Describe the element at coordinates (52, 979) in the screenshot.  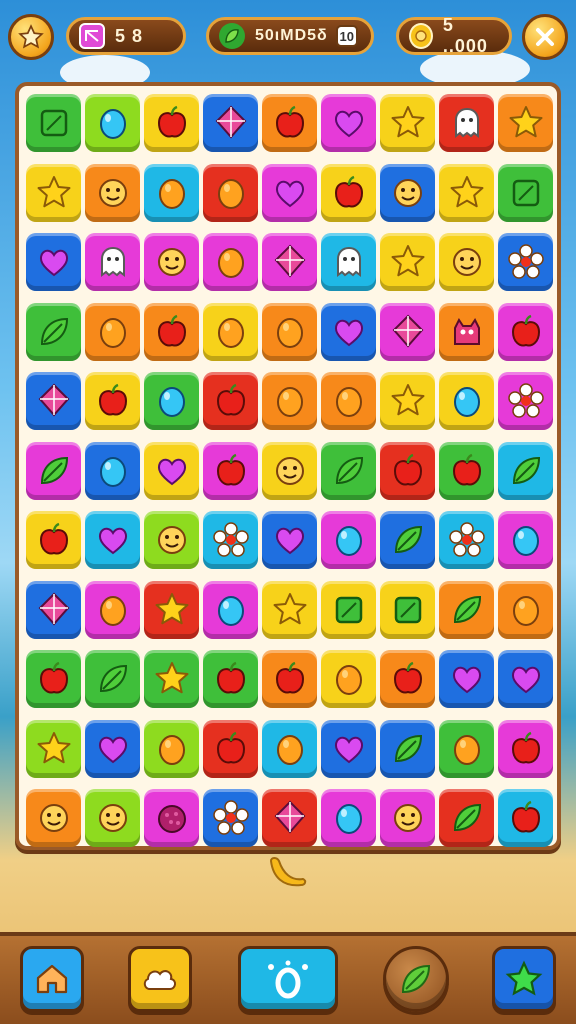
I see `home-button` at that location.